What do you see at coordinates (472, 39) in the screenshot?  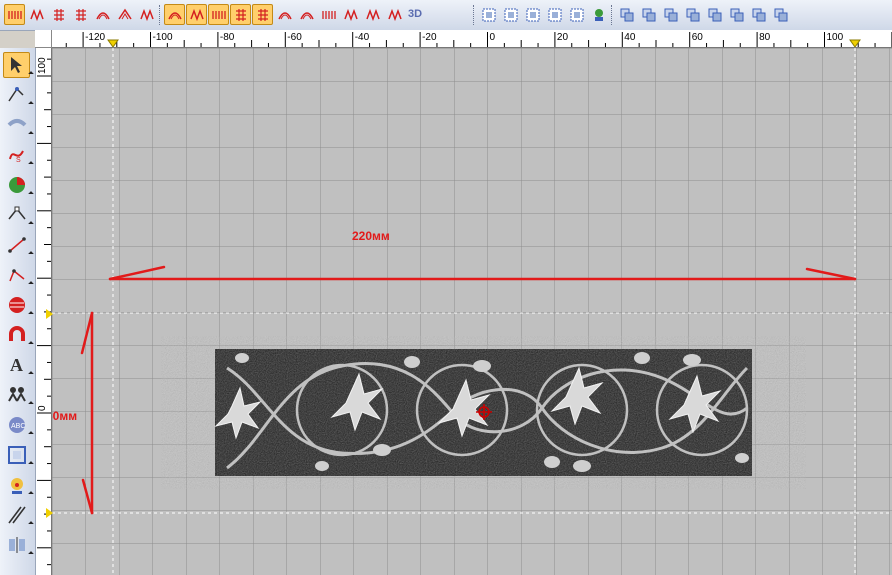 I see `horizontal-ruler: -120 -100 -80 -60 -40 -20 0 20 40 60 80 100` at bounding box center [472, 39].